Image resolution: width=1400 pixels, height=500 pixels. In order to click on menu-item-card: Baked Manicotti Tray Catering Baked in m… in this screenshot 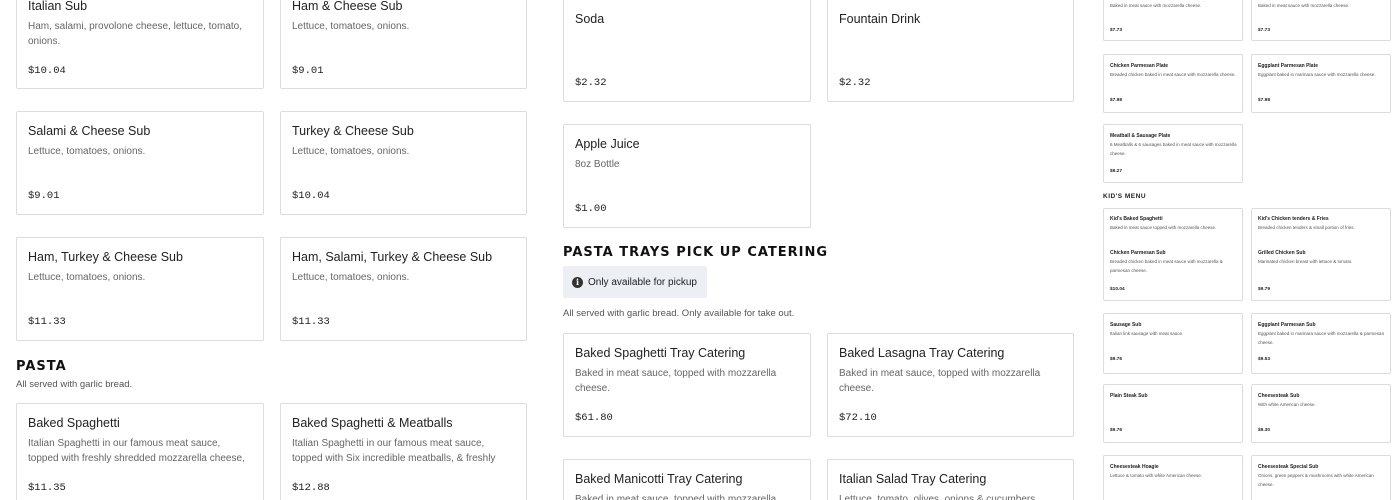, I will do `click(687, 479)`.